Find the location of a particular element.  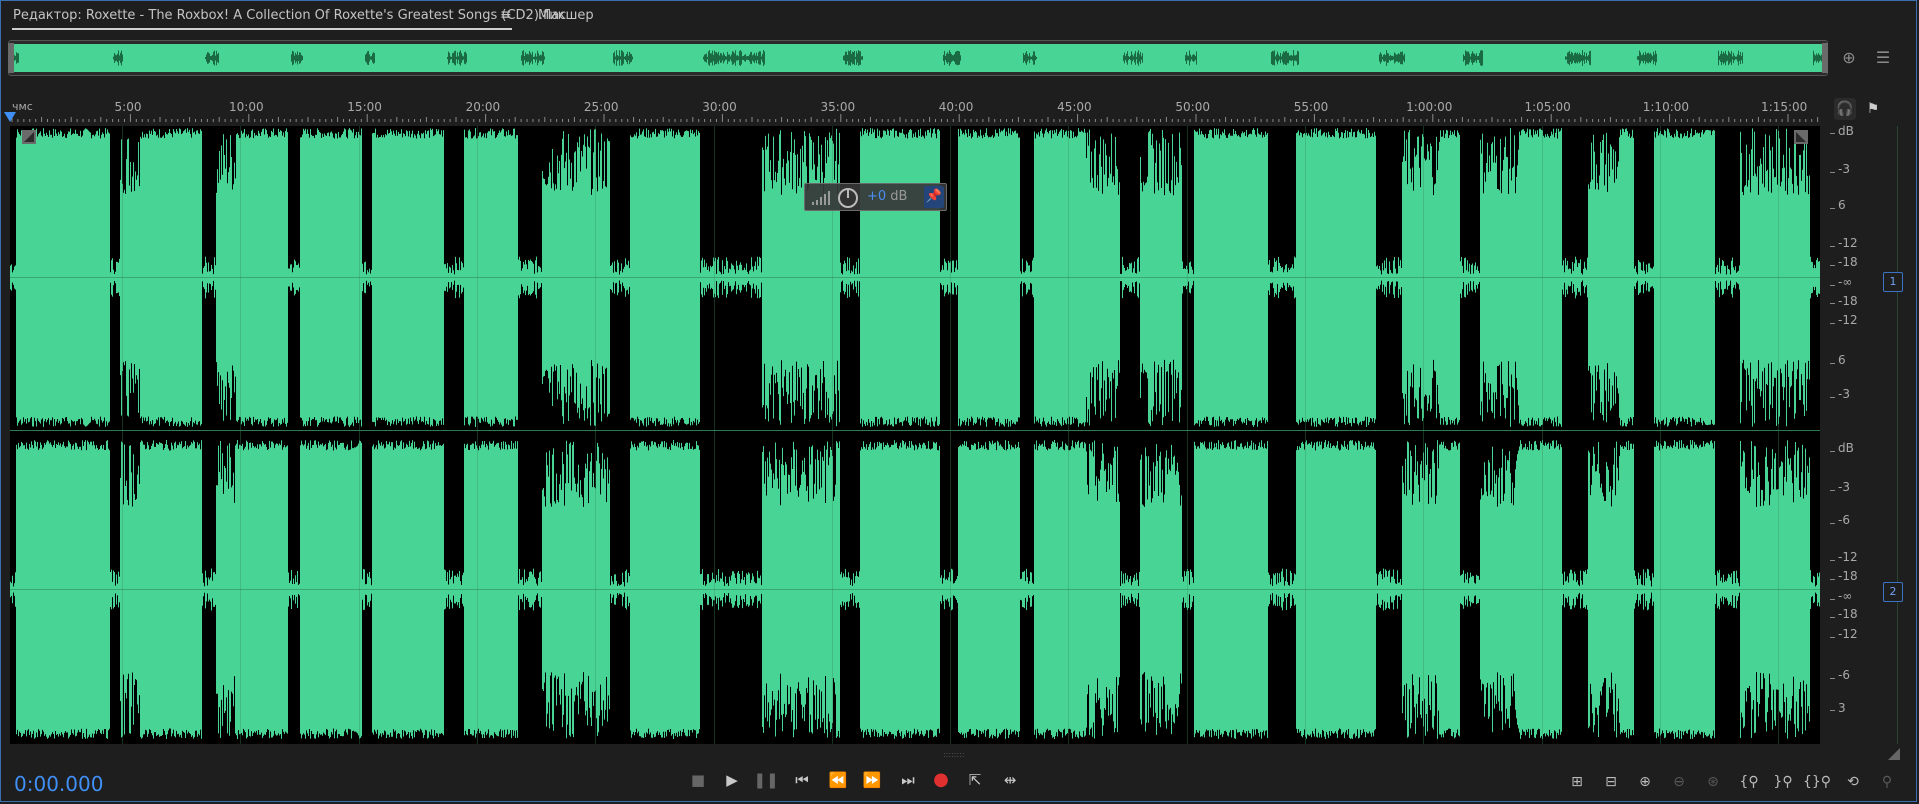

level-meter-icon is located at coordinates (821, 198).